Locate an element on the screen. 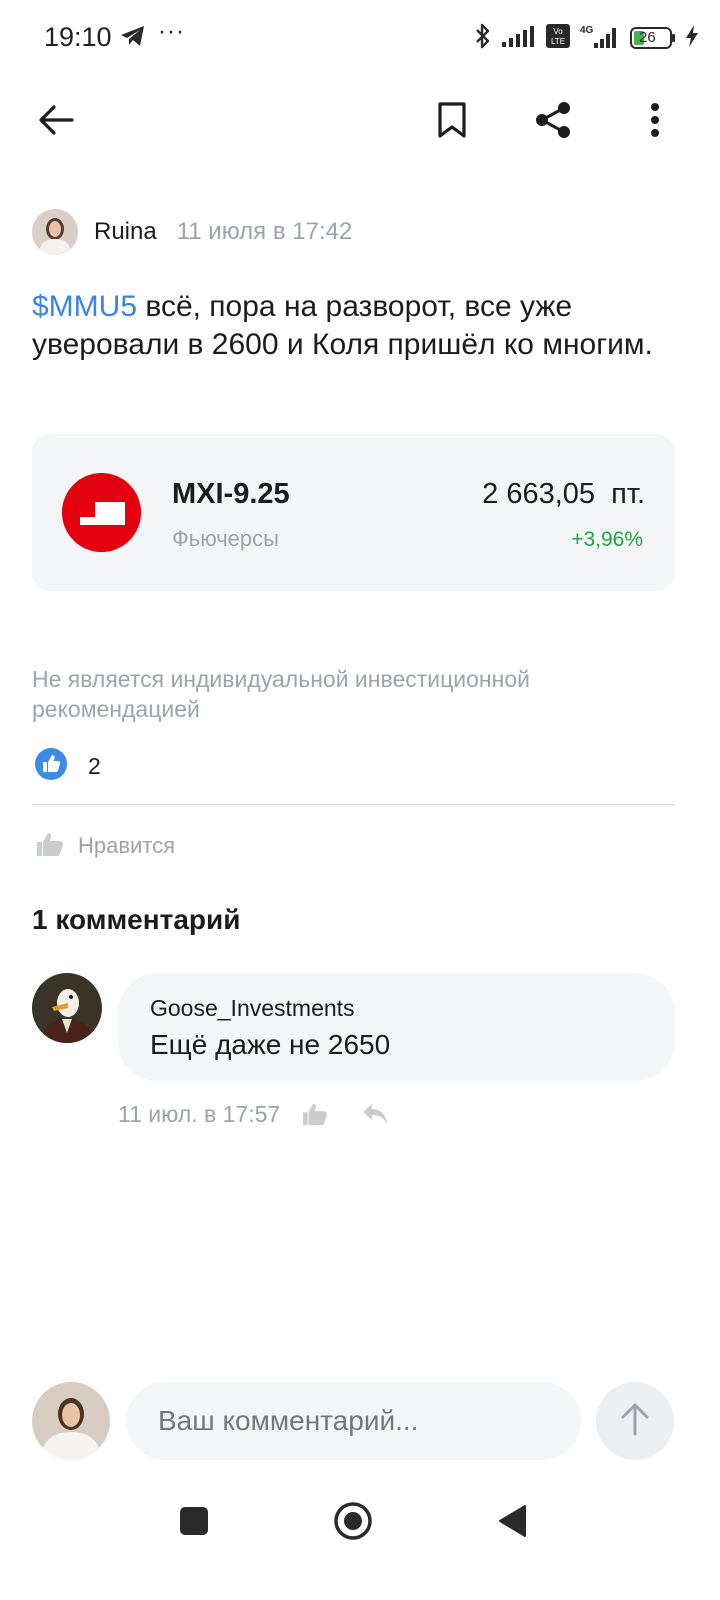  like-button: Нравится is located at coordinates (105, 846).